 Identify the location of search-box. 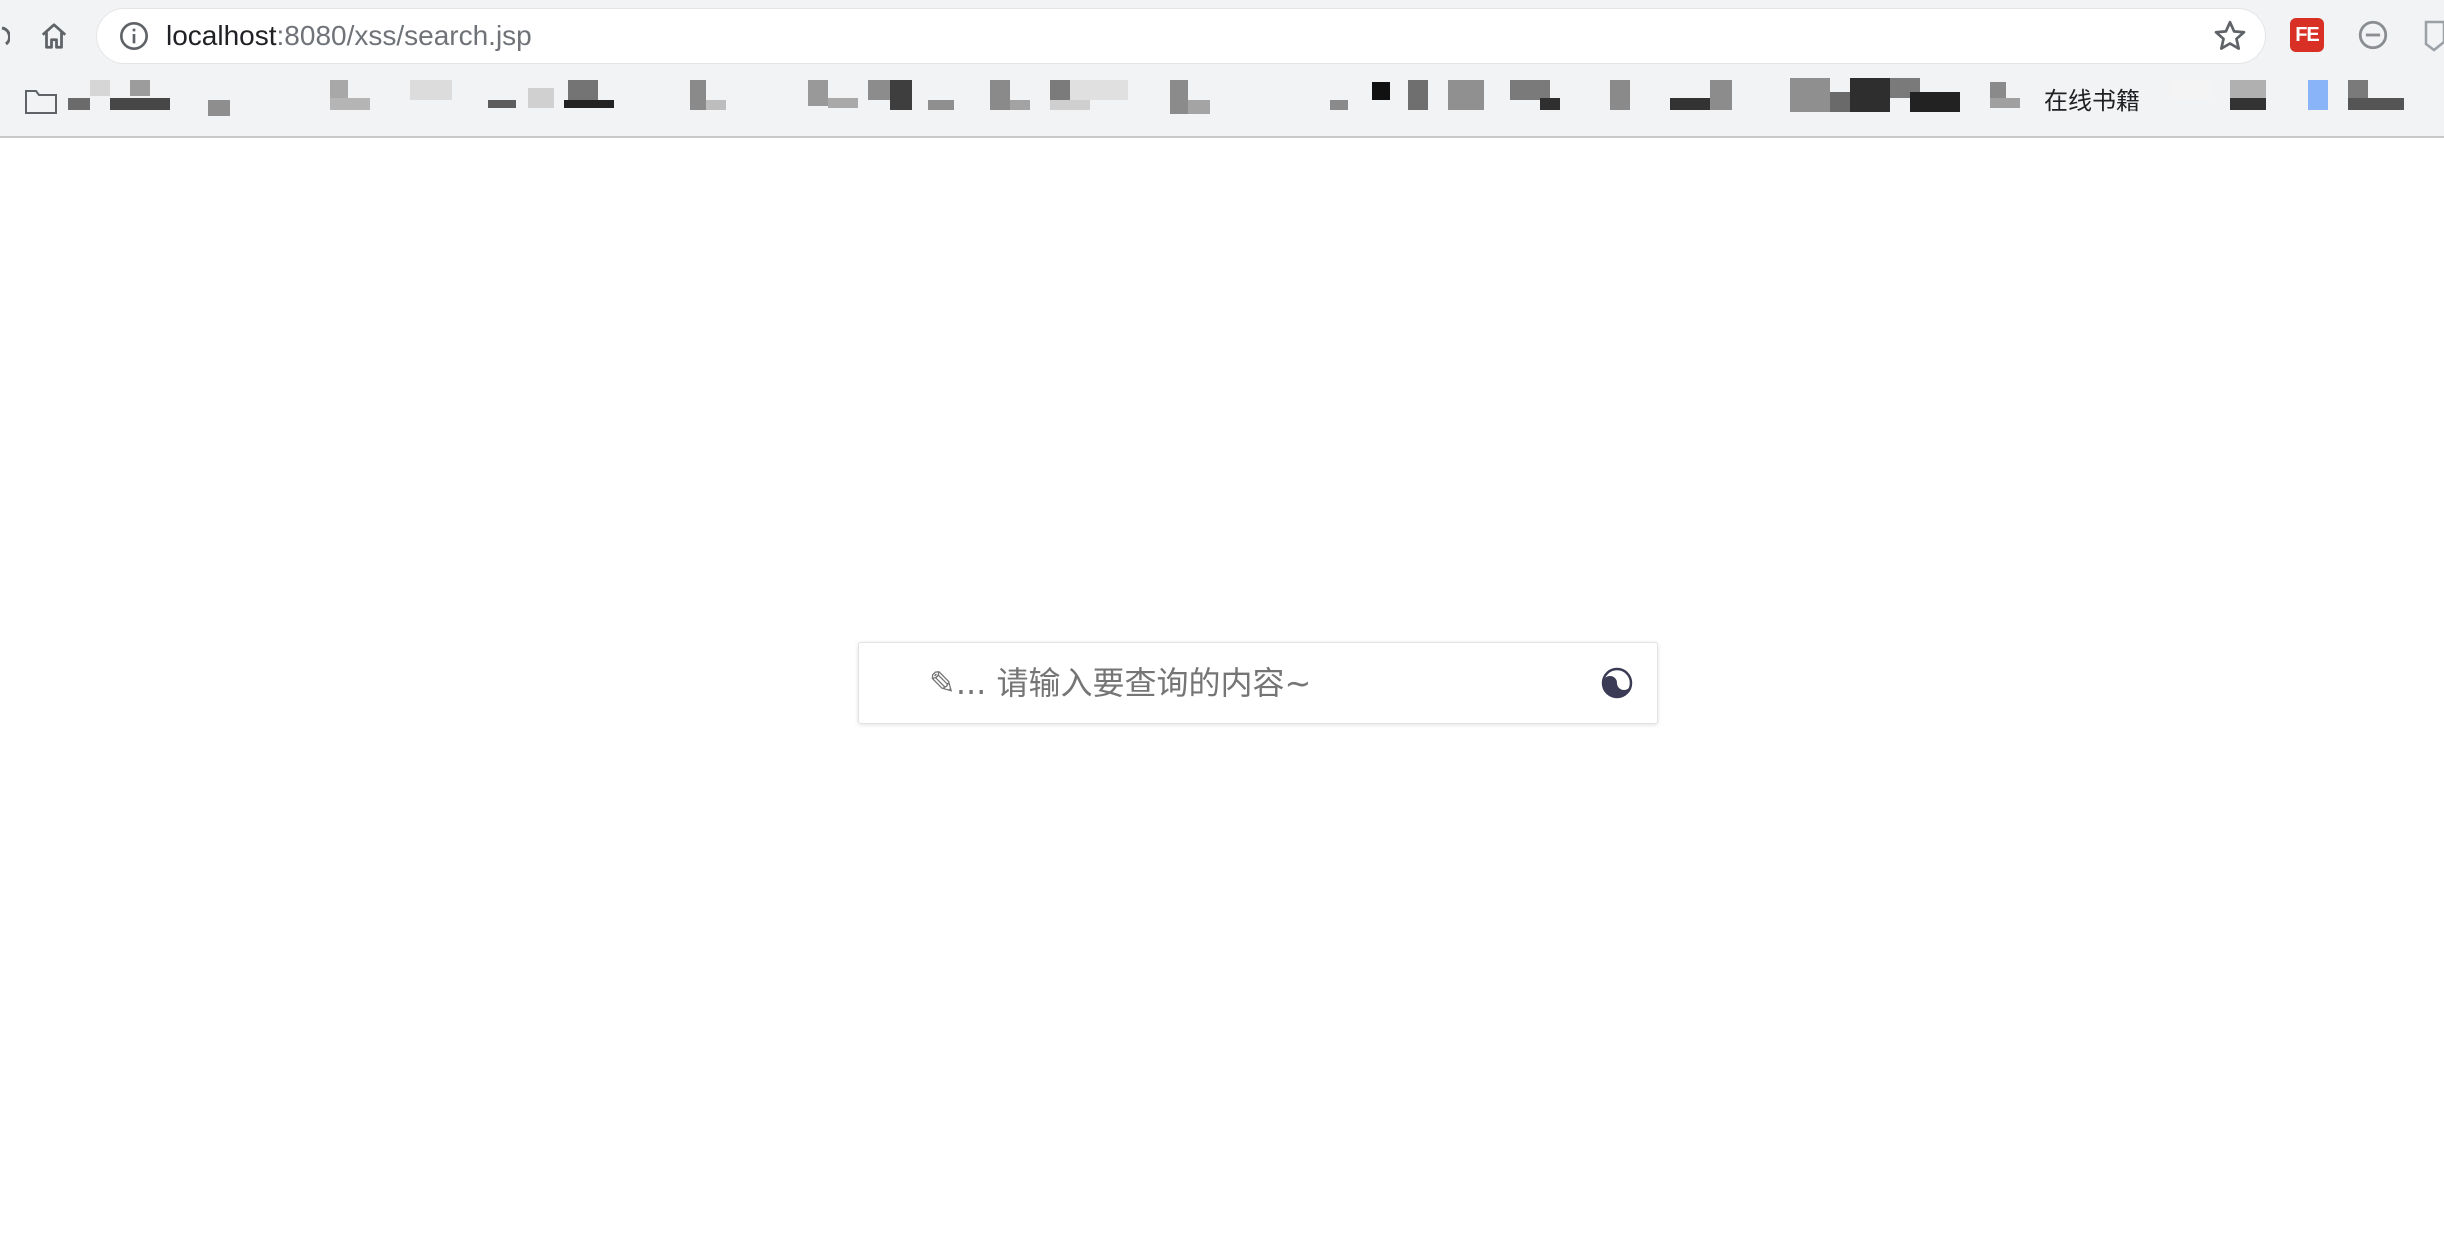
(1258, 683).